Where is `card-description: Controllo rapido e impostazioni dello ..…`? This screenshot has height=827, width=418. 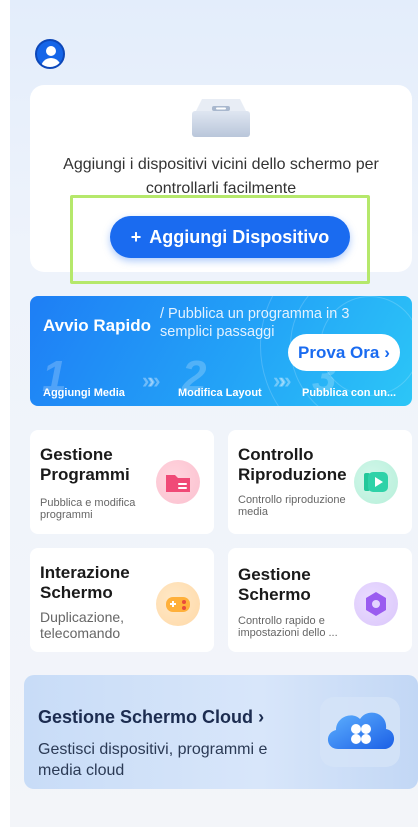 card-description: Controllo rapido e impostazioni dello ..… is located at coordinates (288, 627).